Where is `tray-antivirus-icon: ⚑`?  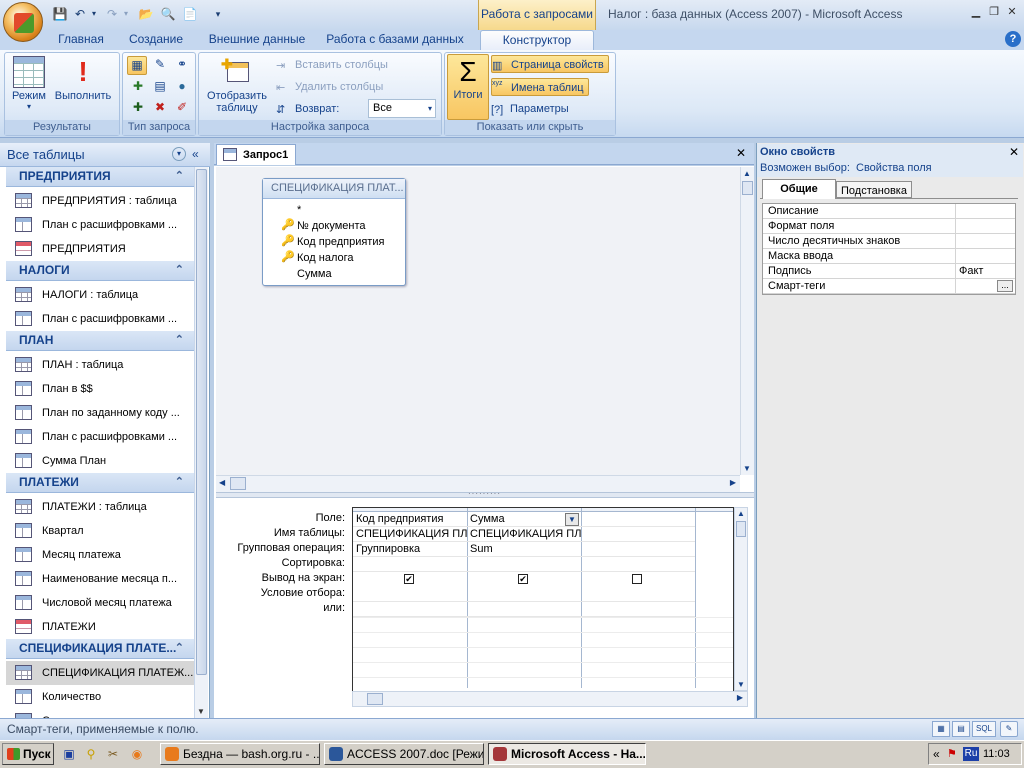
tray-antivirus-icon: ⚑ is located at coordinates (953, 754).